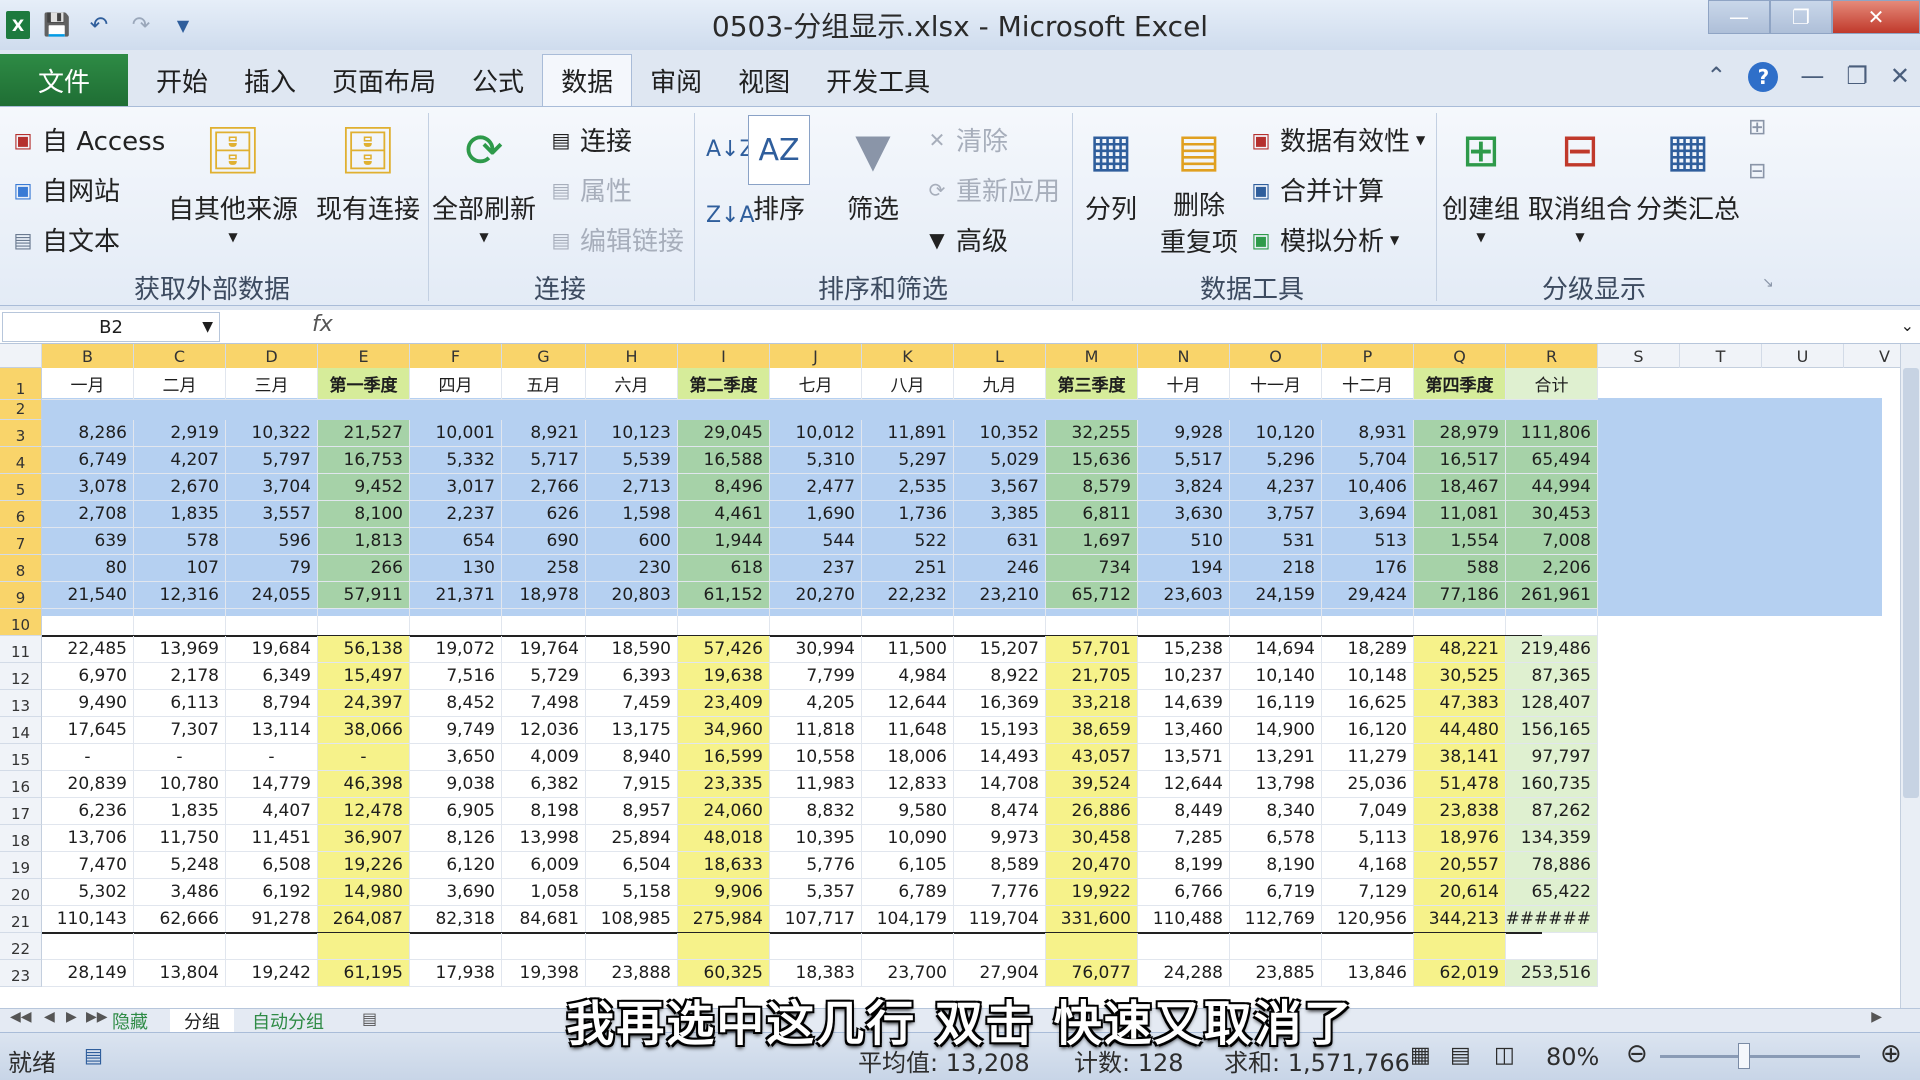 The image size is (1920, 1080). What do you see at coordinates (1368, 649) in the screenshot?
I see `table-cell: 18,289` at bounding box center [1368, 649].